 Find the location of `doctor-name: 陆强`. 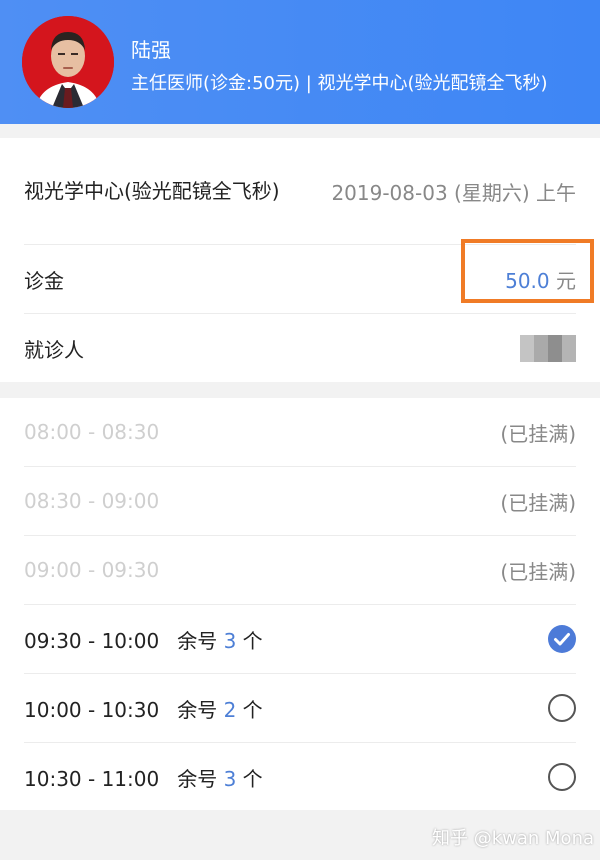

doctor-name: 陆强 is located at coordinates (151, 50).